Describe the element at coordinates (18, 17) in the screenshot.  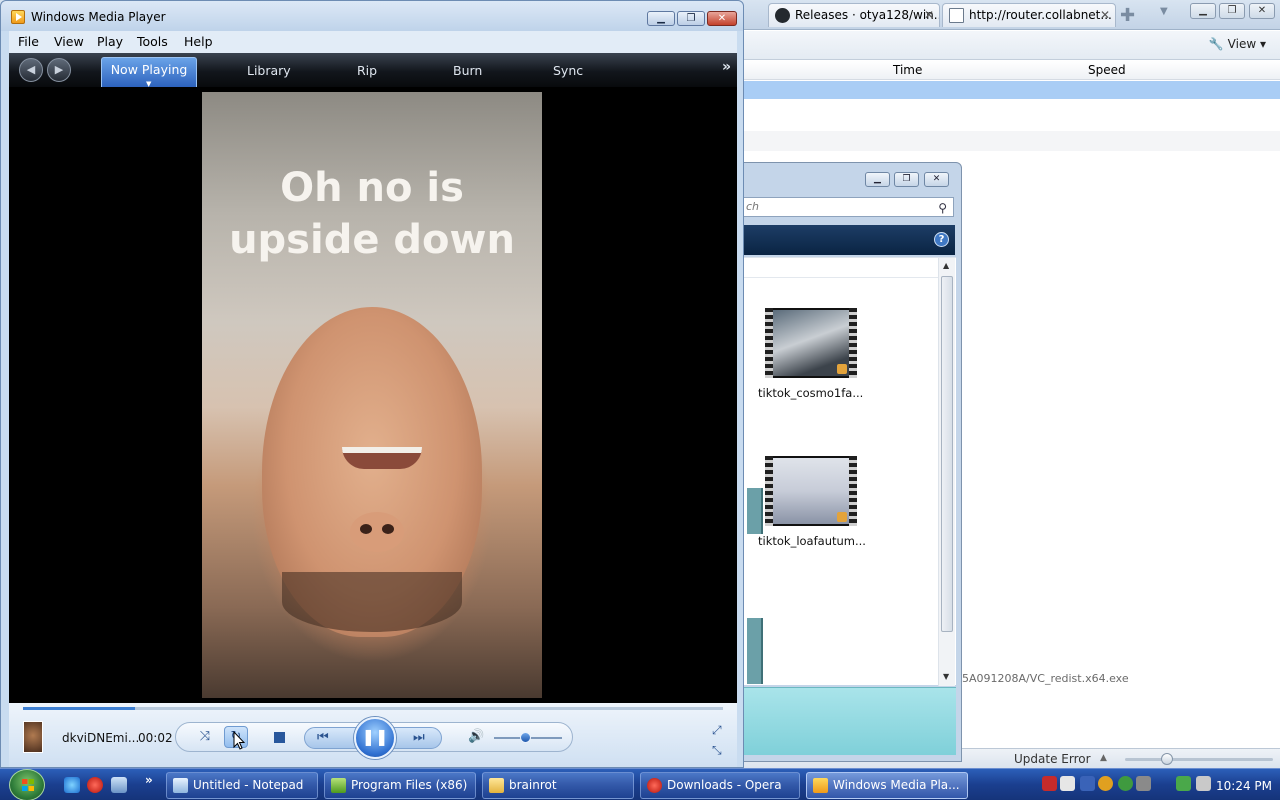
I see `media-player-icon` at that location.